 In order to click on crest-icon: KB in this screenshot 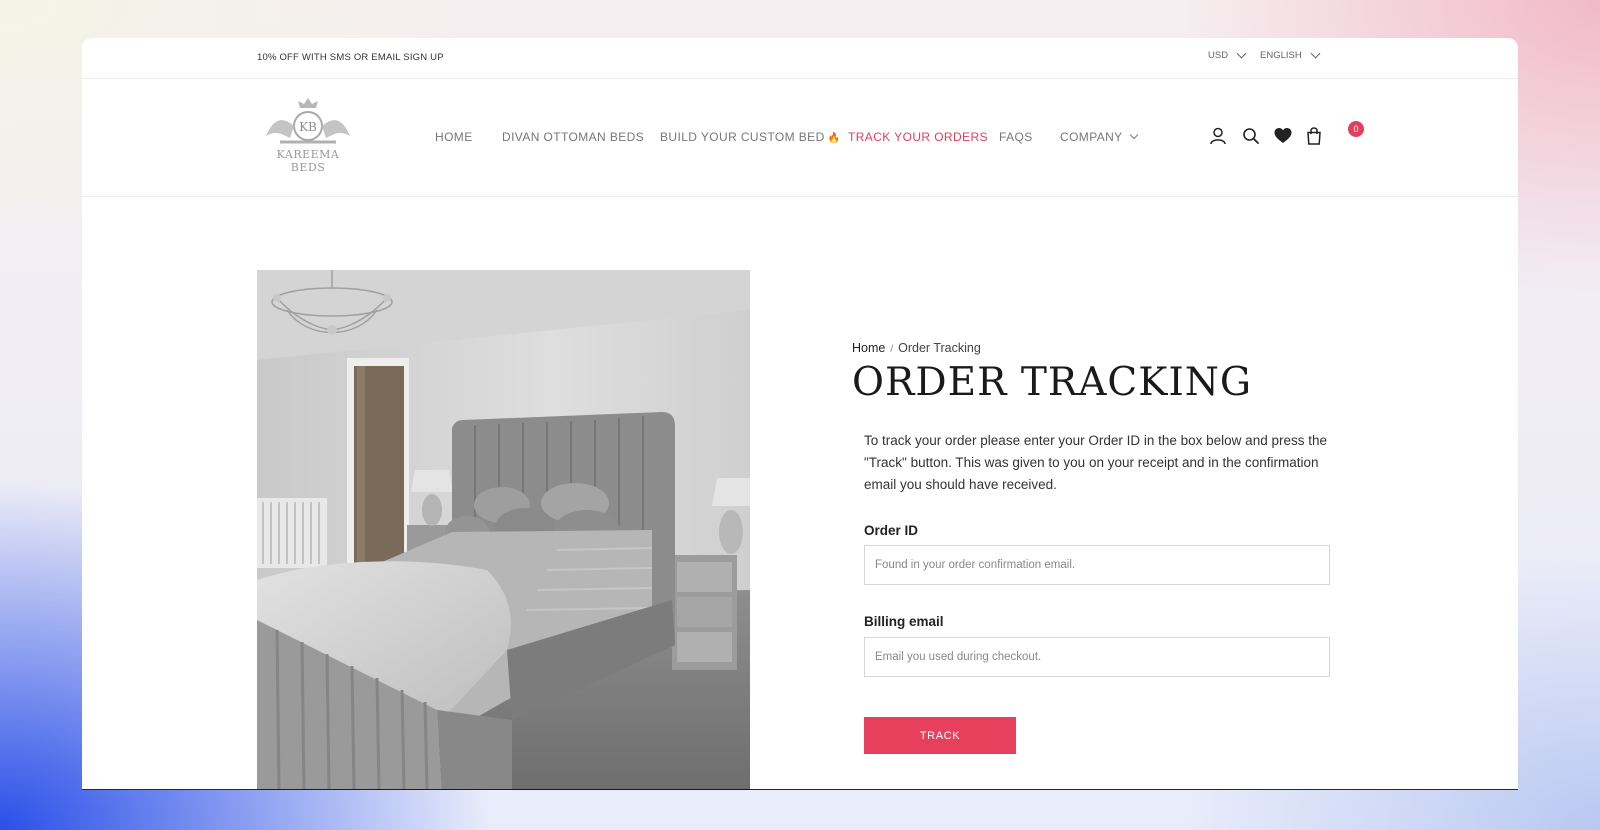, I will do `click(308, 121)`.